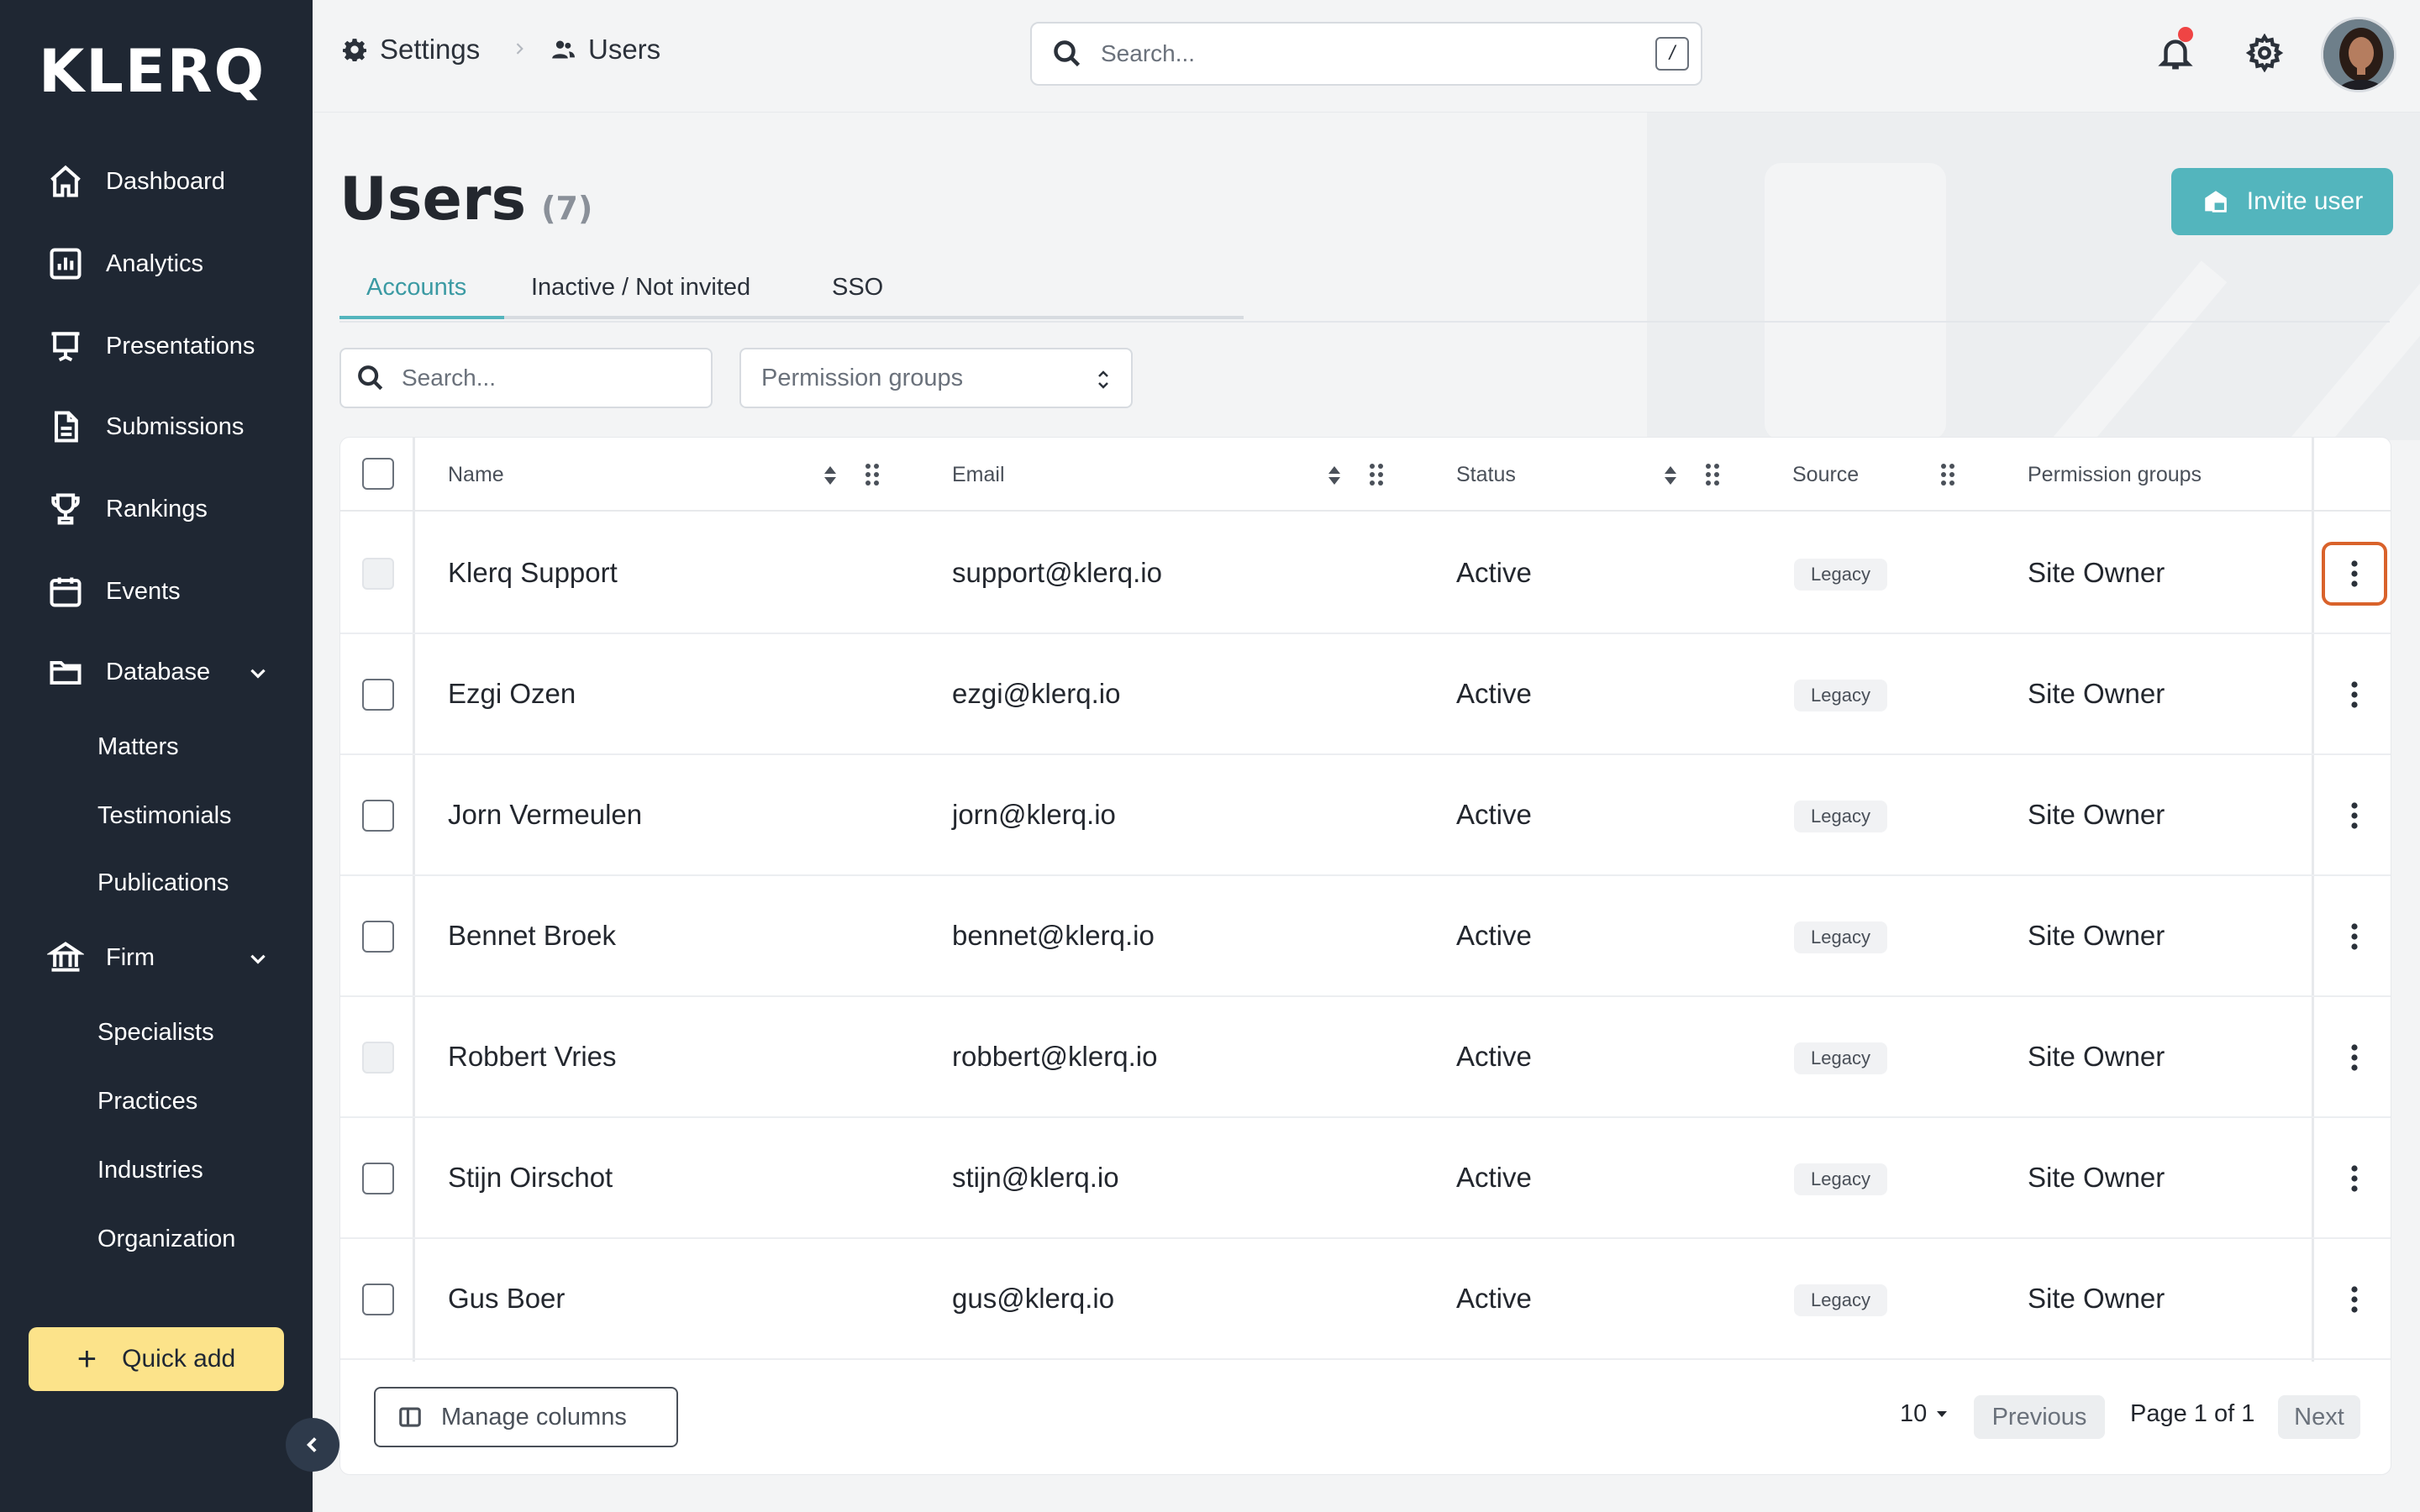 The width and height of the screenshot is (2420, 1512). What do you see at coordinates (65, 181) in the screenshot?
I see `home-icon` at bounding box center [65, 181].